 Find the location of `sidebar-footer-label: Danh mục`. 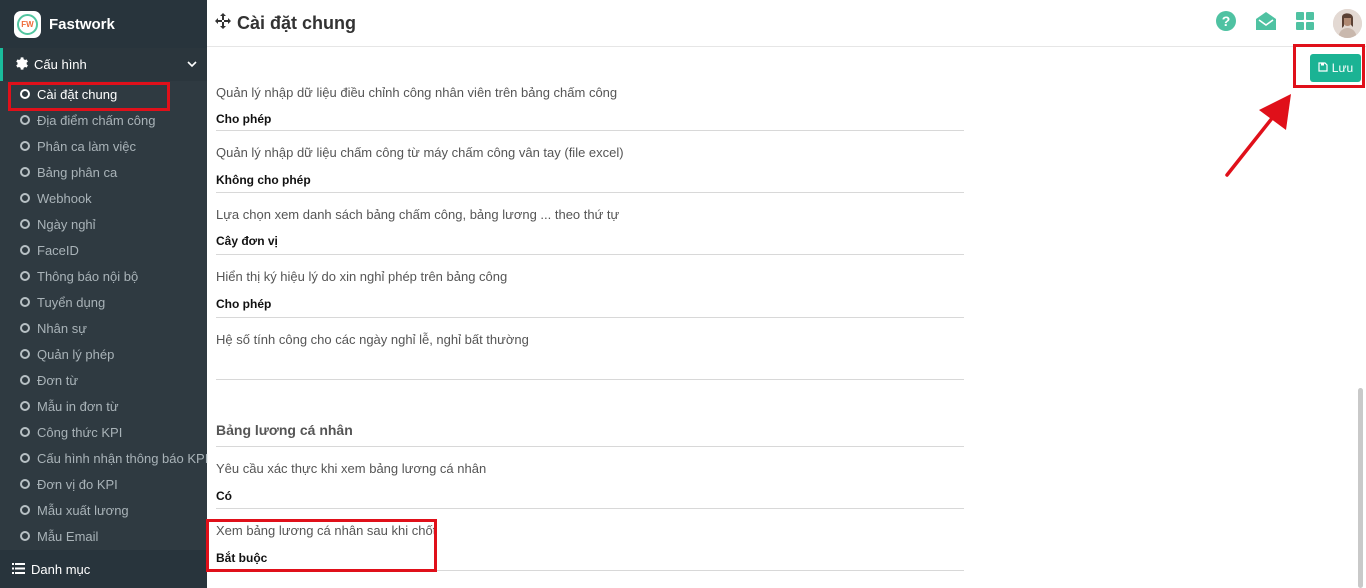

sidebar-footer-label: Danh mục is located at coordinates (61, 569).